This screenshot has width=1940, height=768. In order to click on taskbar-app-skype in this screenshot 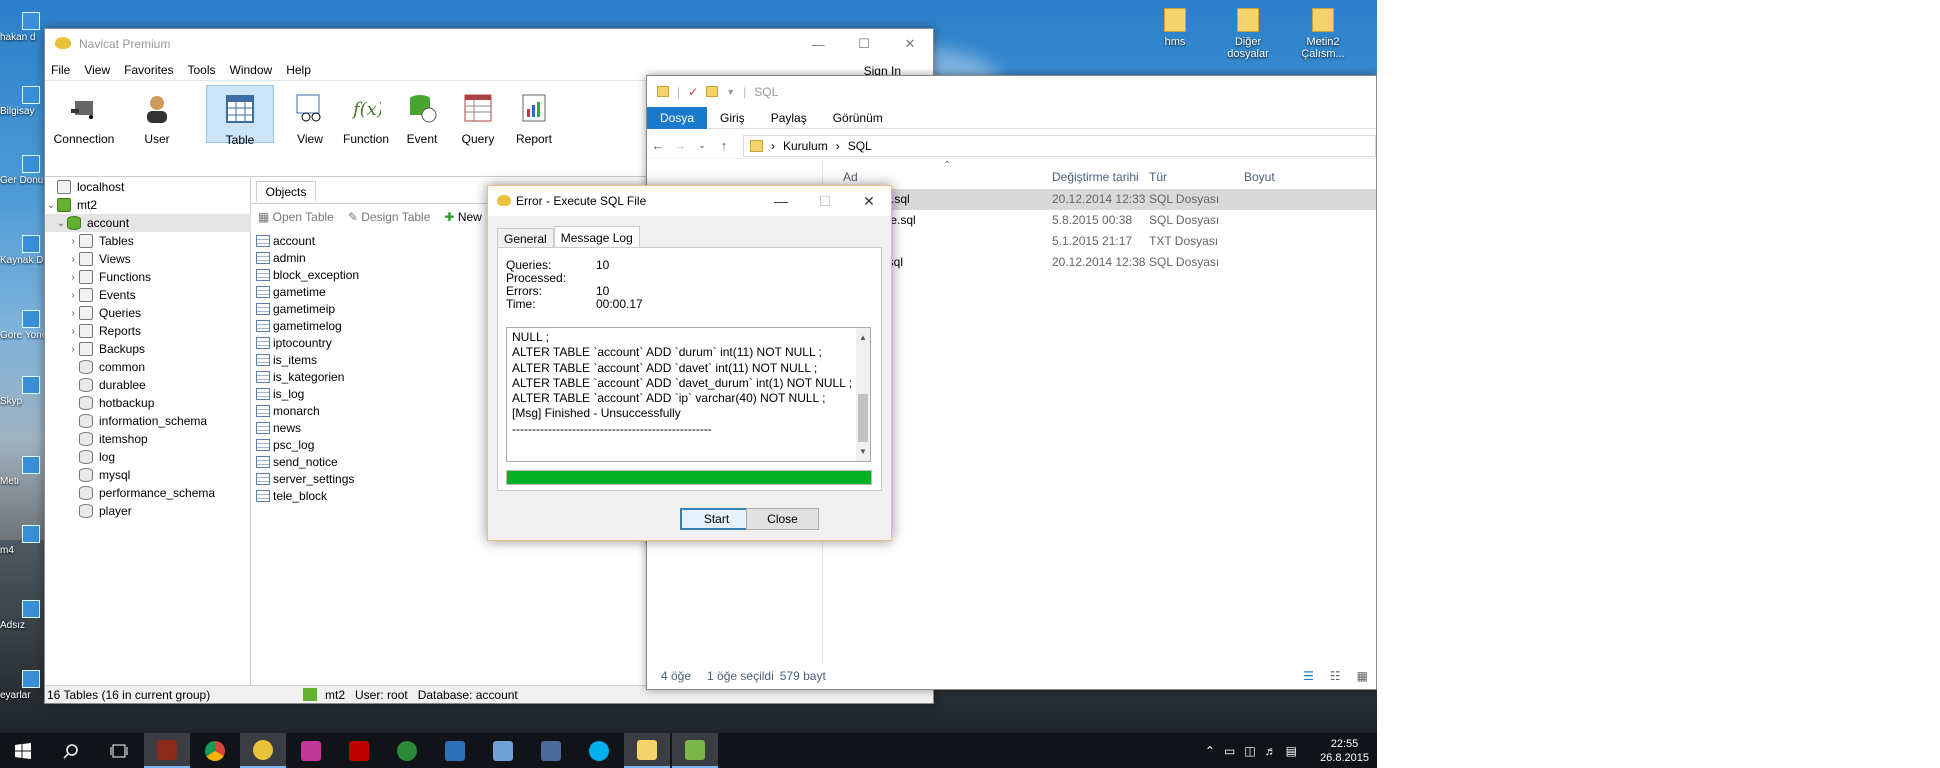, I will do `click(599, 750)`.